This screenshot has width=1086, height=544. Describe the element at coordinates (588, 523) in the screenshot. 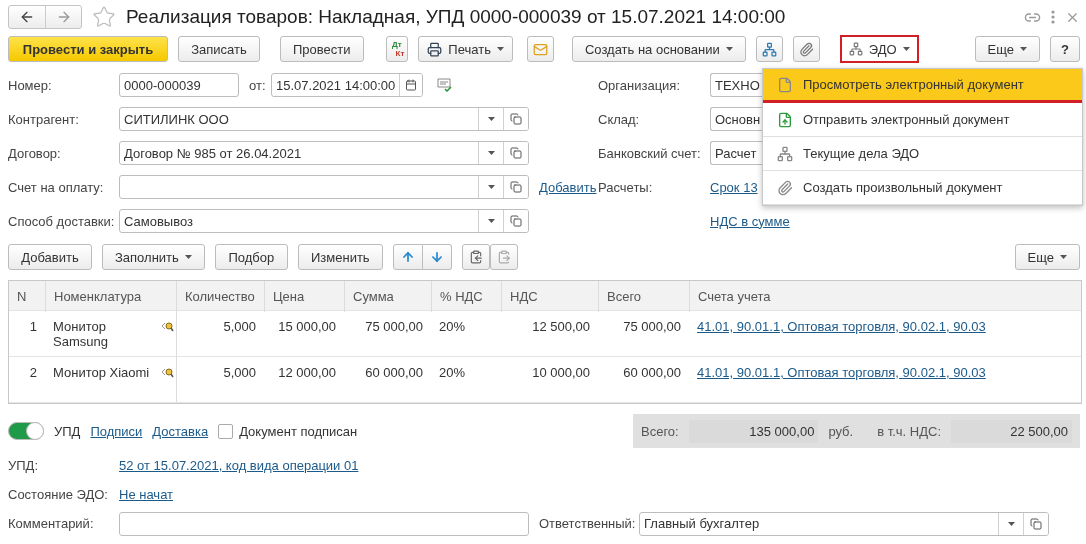

I see `field-label: Ответственный:` at that location.